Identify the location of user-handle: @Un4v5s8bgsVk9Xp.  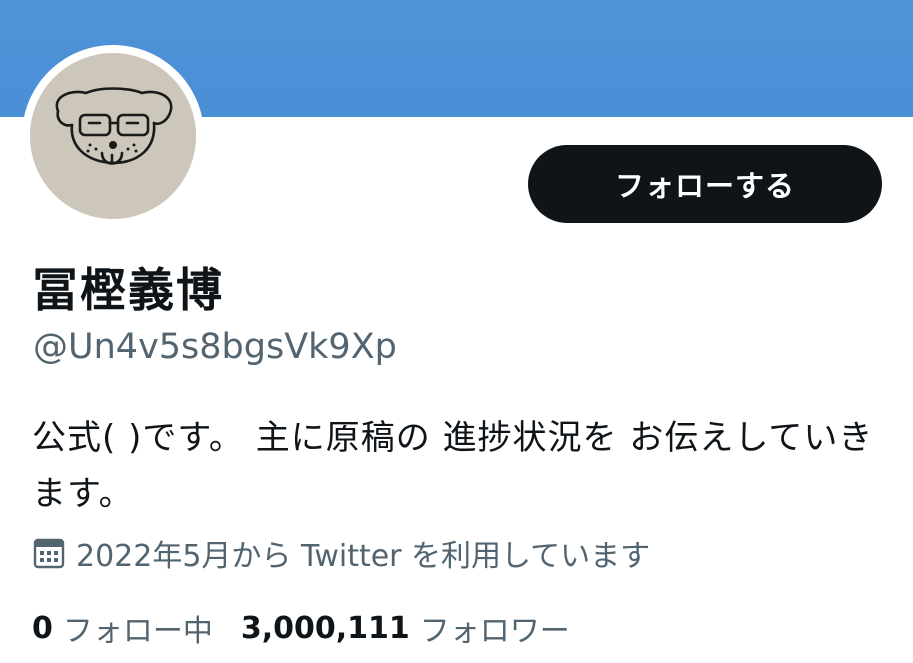
(215, 347).